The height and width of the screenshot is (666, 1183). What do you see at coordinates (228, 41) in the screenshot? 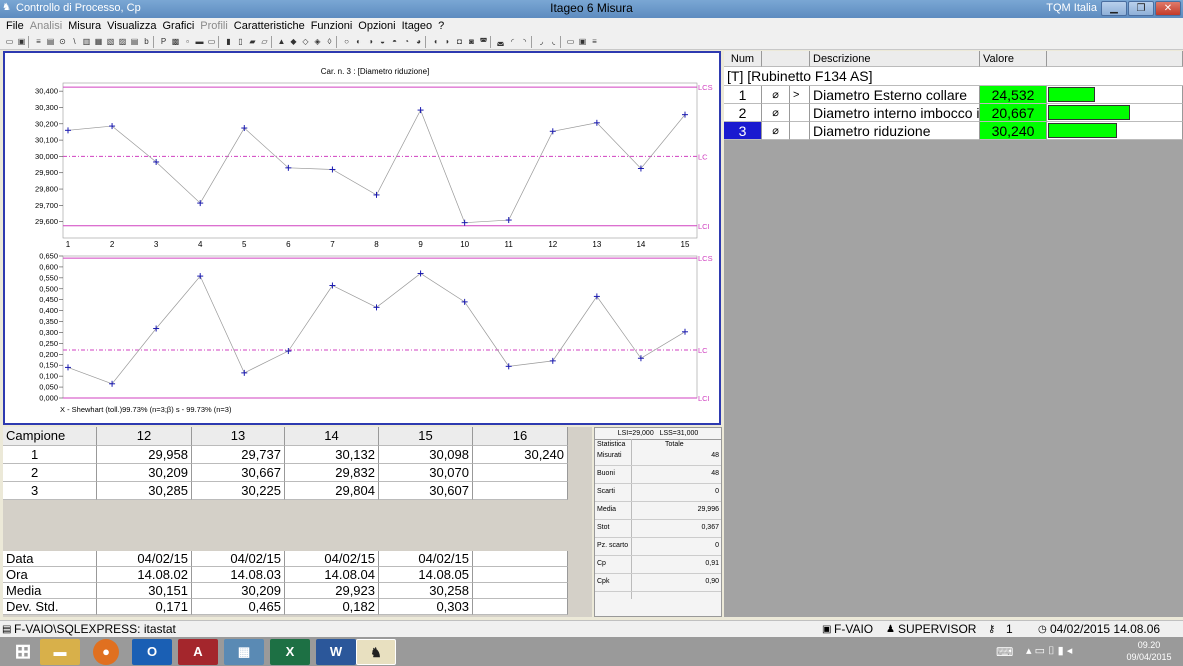
I see `toolbar-icon-18: ▮` at bounding box center [228, 41].